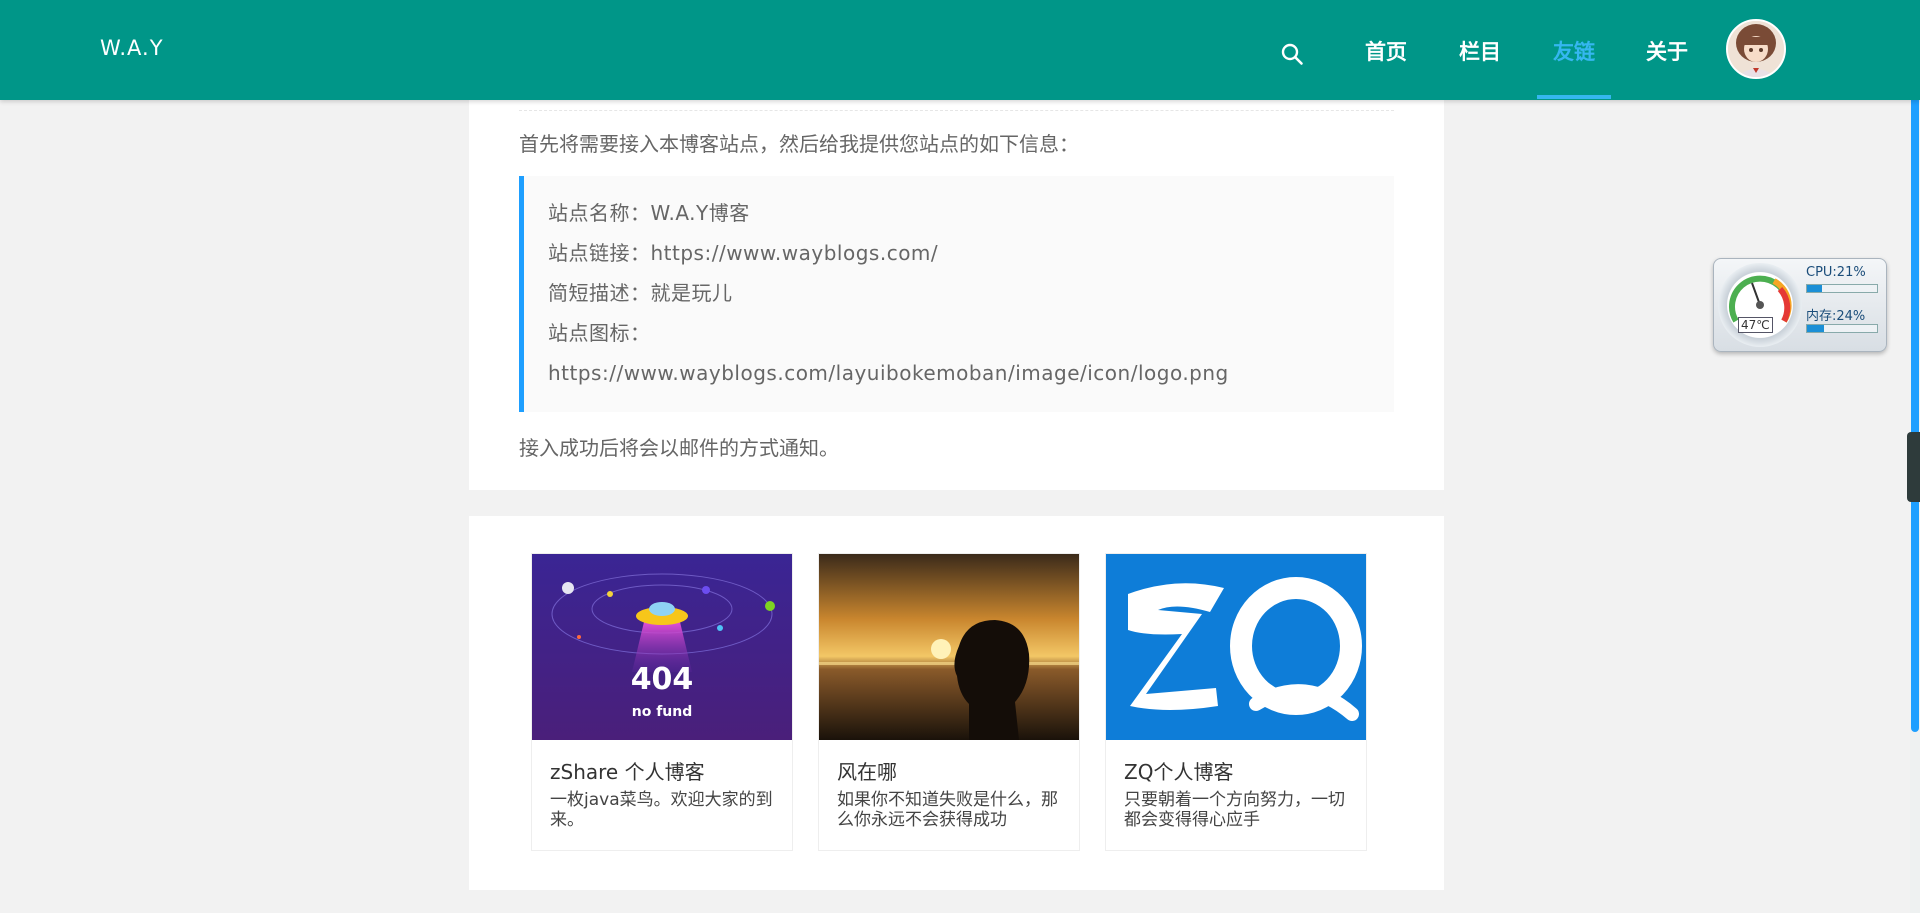 The height and width of the screenshot is (913, 1920). I want to click on user-avatar, so click(1756, 49).